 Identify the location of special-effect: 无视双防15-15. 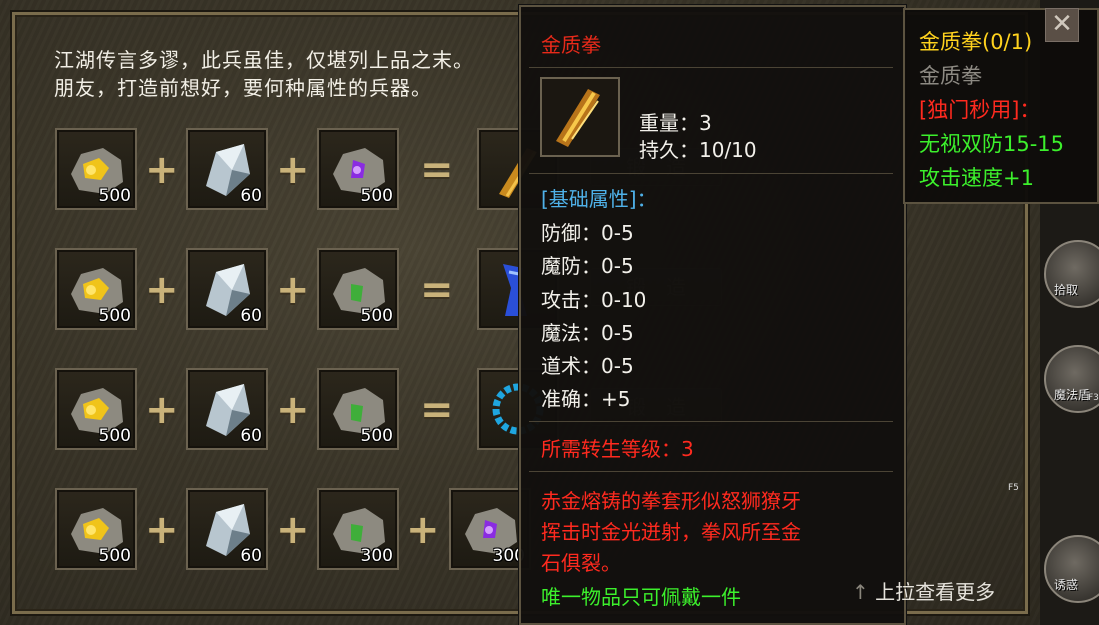
(992, 144).